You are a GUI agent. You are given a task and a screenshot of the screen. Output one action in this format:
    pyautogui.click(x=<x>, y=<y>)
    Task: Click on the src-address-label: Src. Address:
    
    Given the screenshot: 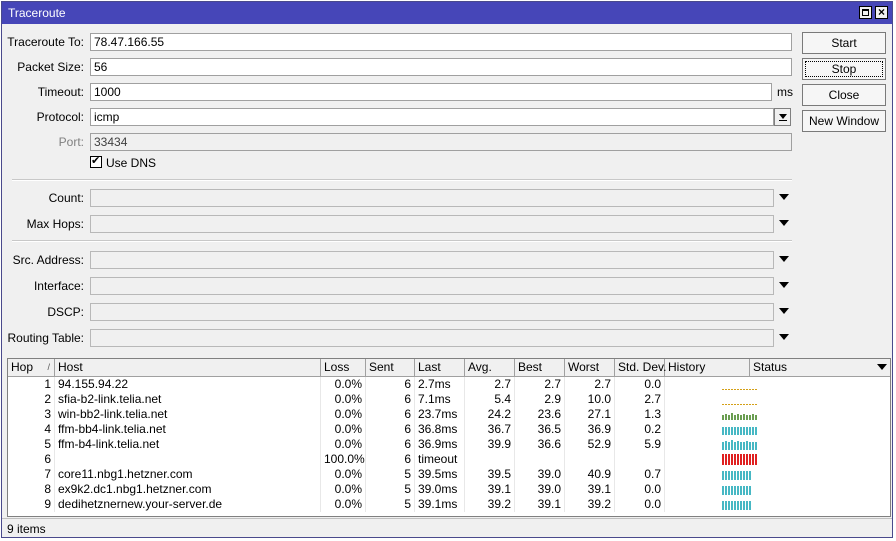 What is the action you would take?
    pyautogui.click(x=48, y=260)
    